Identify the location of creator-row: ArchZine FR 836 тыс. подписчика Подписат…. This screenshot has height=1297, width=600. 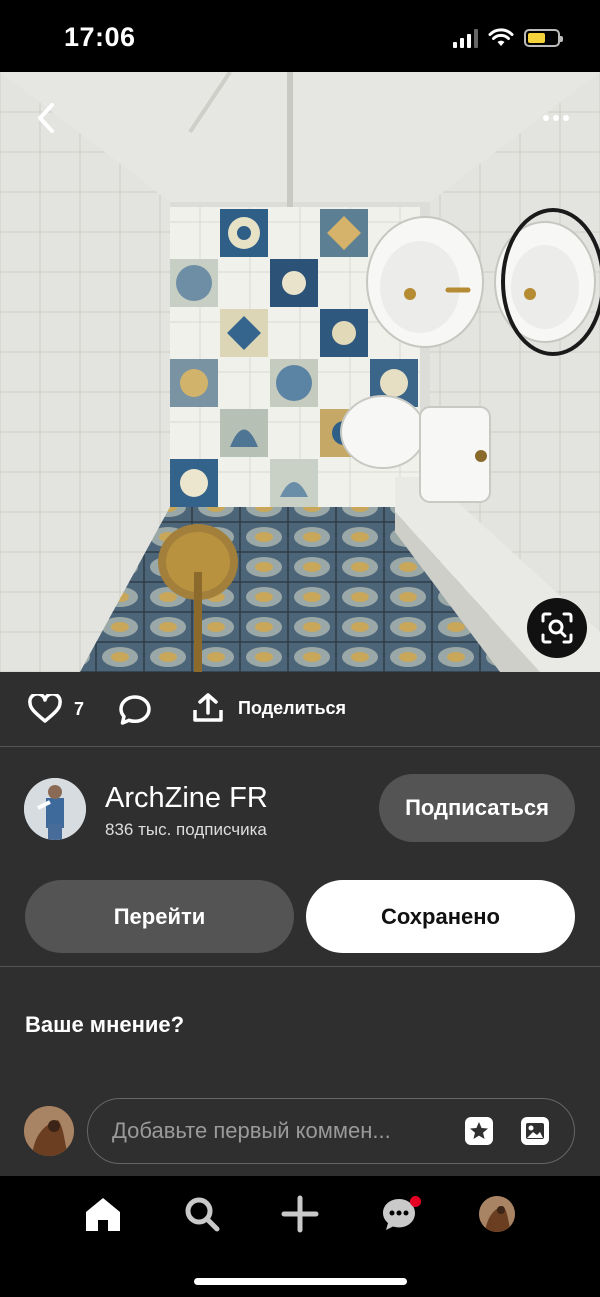
(300, 808).